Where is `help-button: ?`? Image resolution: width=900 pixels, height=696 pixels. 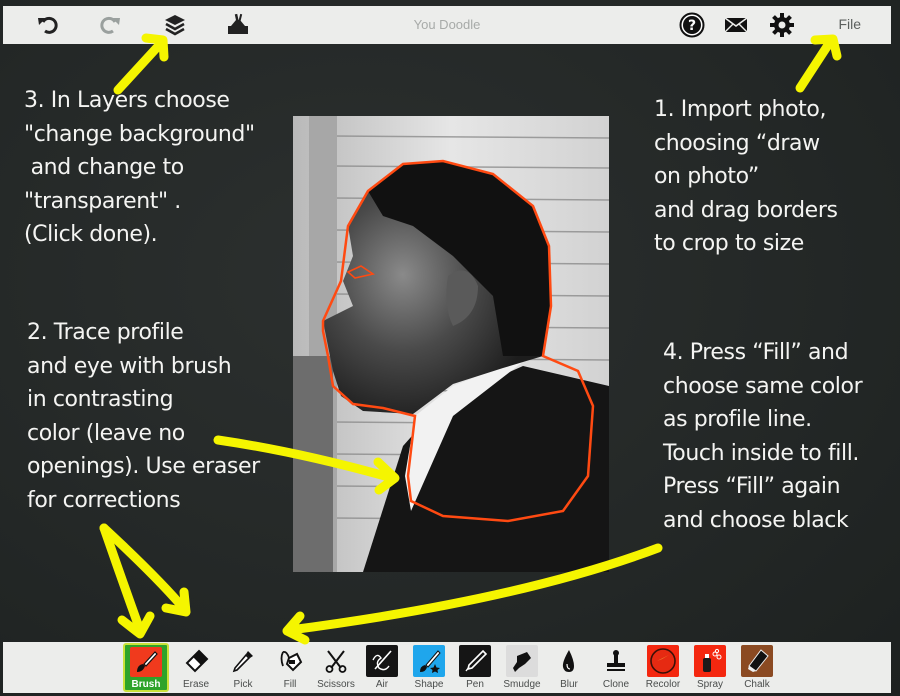
help-button: ? is located at coordinates (692, 25).